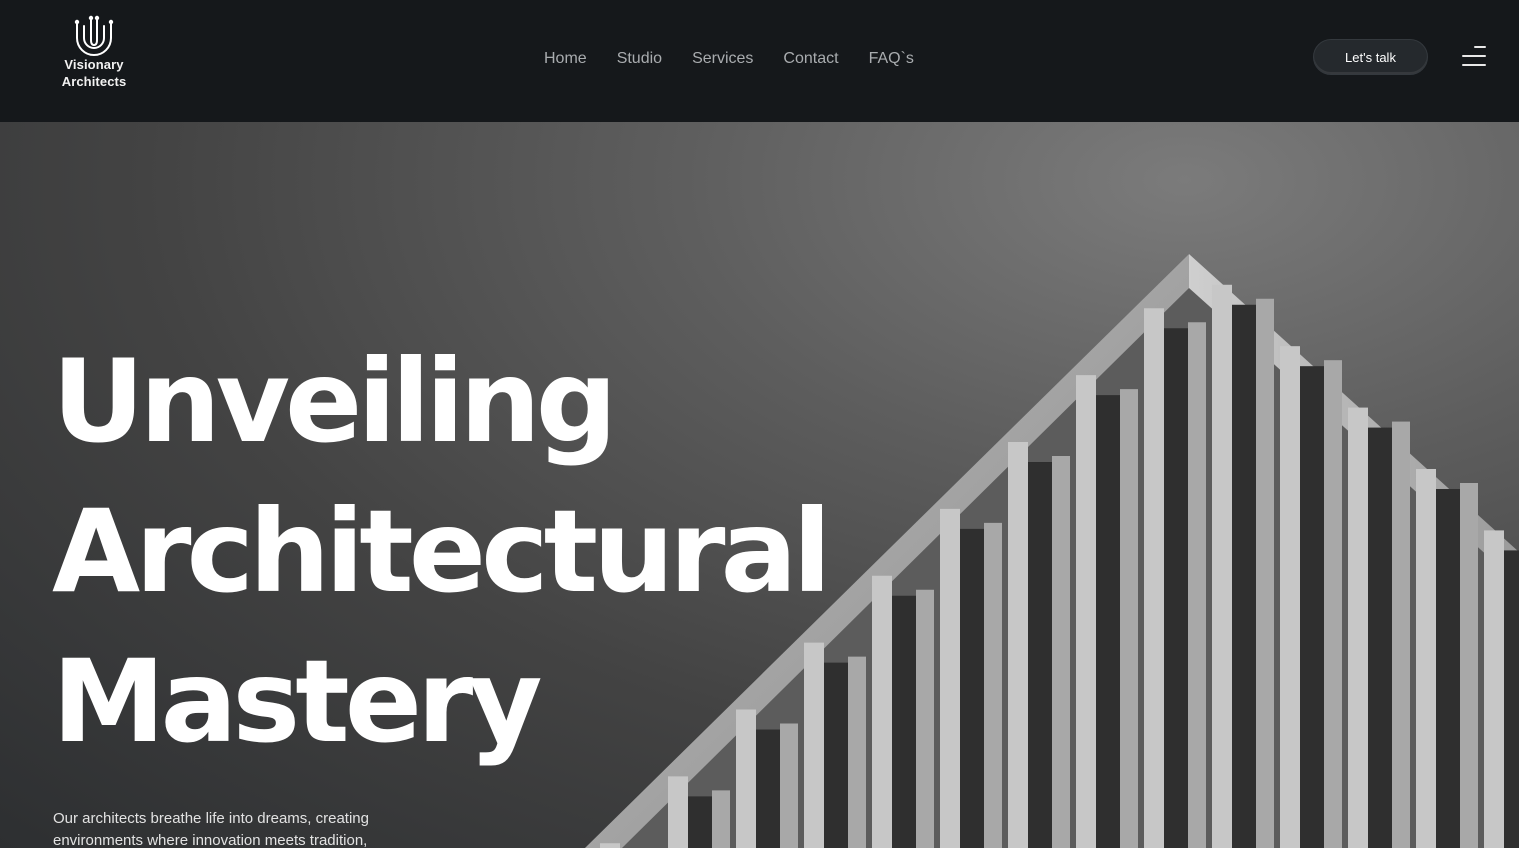  I want to click on nav-contact: Contact, so click(810, 59).